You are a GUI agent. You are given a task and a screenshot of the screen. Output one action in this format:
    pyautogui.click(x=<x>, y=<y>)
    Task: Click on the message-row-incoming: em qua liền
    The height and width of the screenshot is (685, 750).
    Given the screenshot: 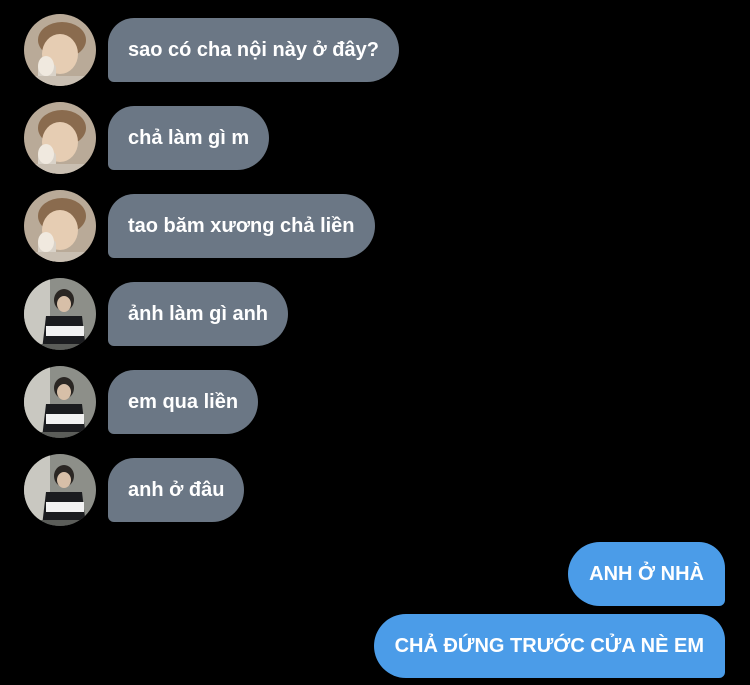 What is the action you would take?
    pyautogui.click(x=141, y=402)
    